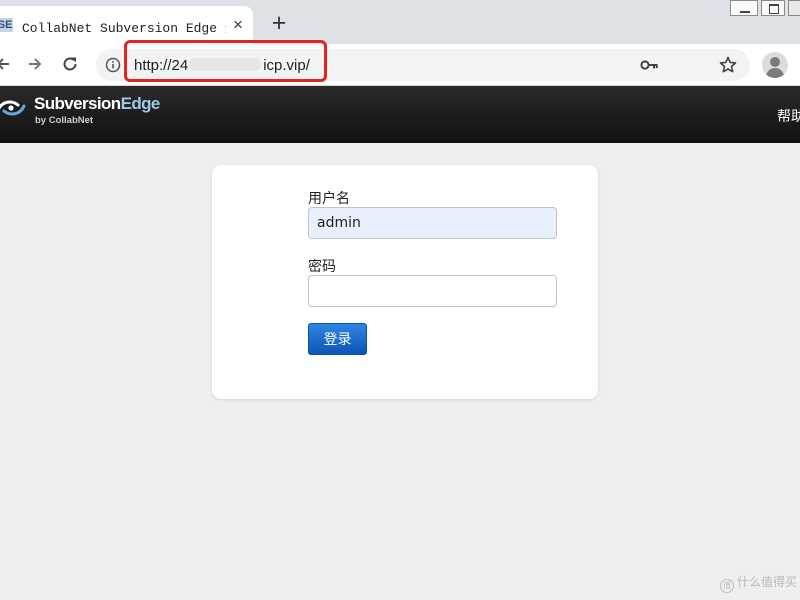 The height and width of the screenshot is (600, 800). What do you see at coordinates (400, 22) in the screenshot?
I see `tab-strip: SE CollabNet Subversion Edge 登录 × +` at bounding box center [400, 22].